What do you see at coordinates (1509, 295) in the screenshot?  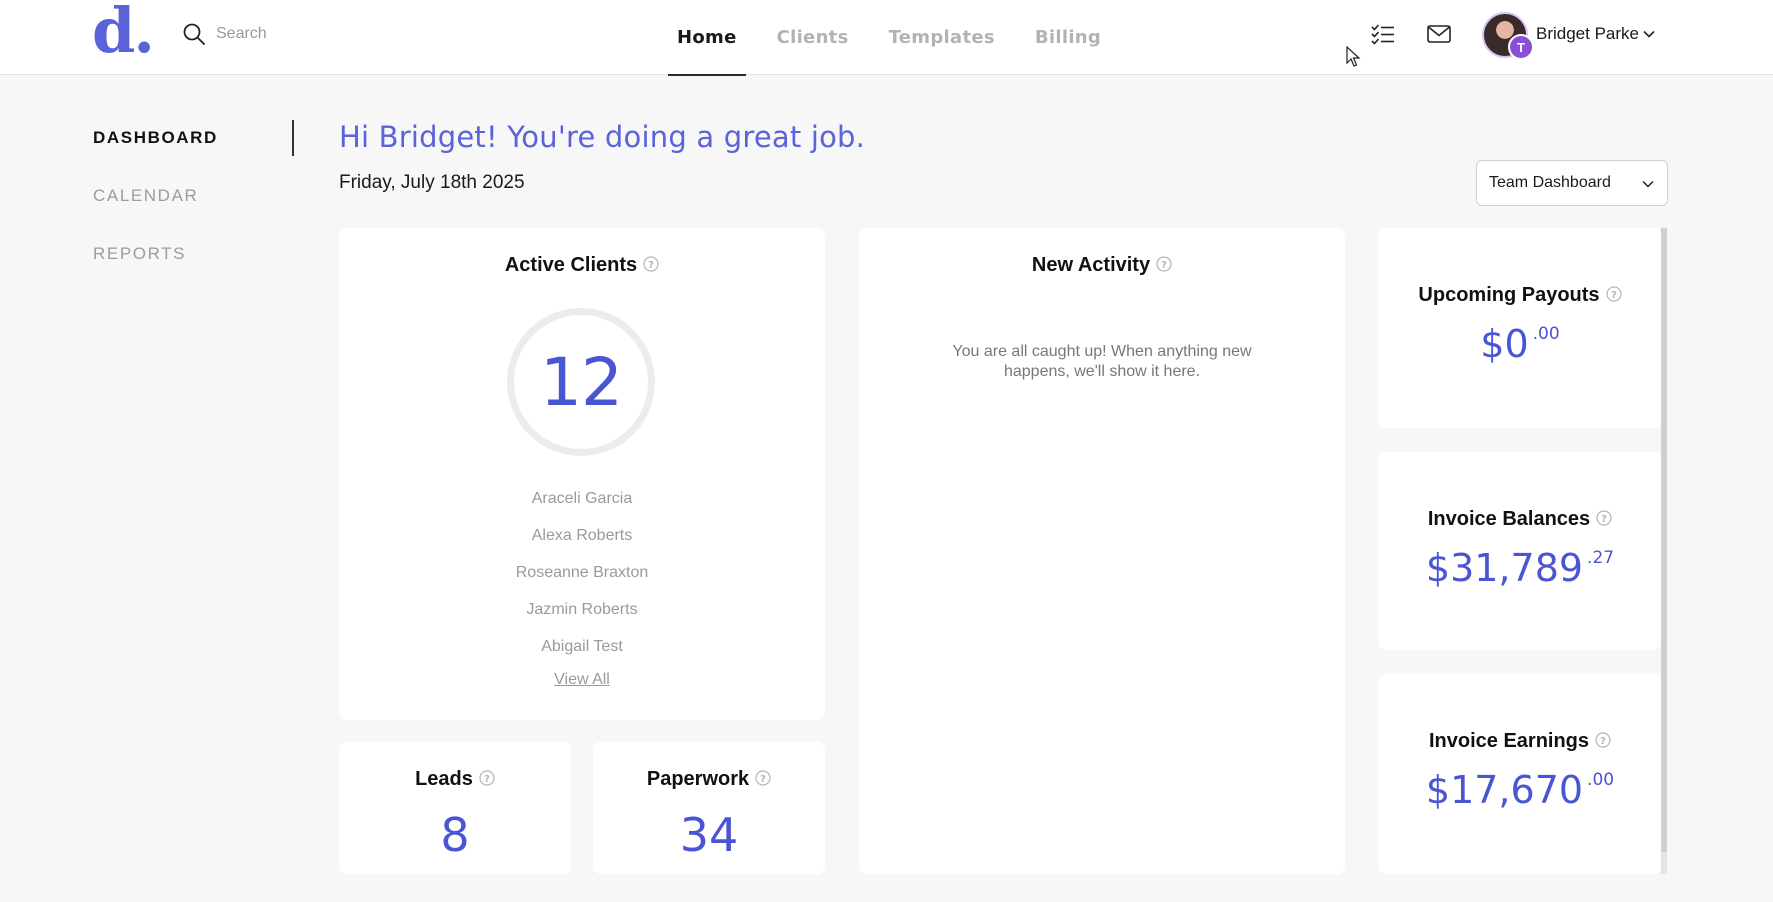 I see `upcoming-payouts-title-text: Upcoming Payouts` at bounding box center [1509, 295].